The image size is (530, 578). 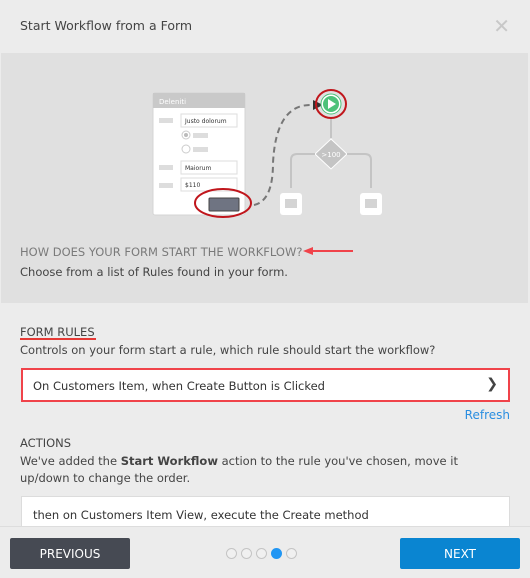 I want to click on svg-text: Justo dolorum, so click(x=205, y=121).